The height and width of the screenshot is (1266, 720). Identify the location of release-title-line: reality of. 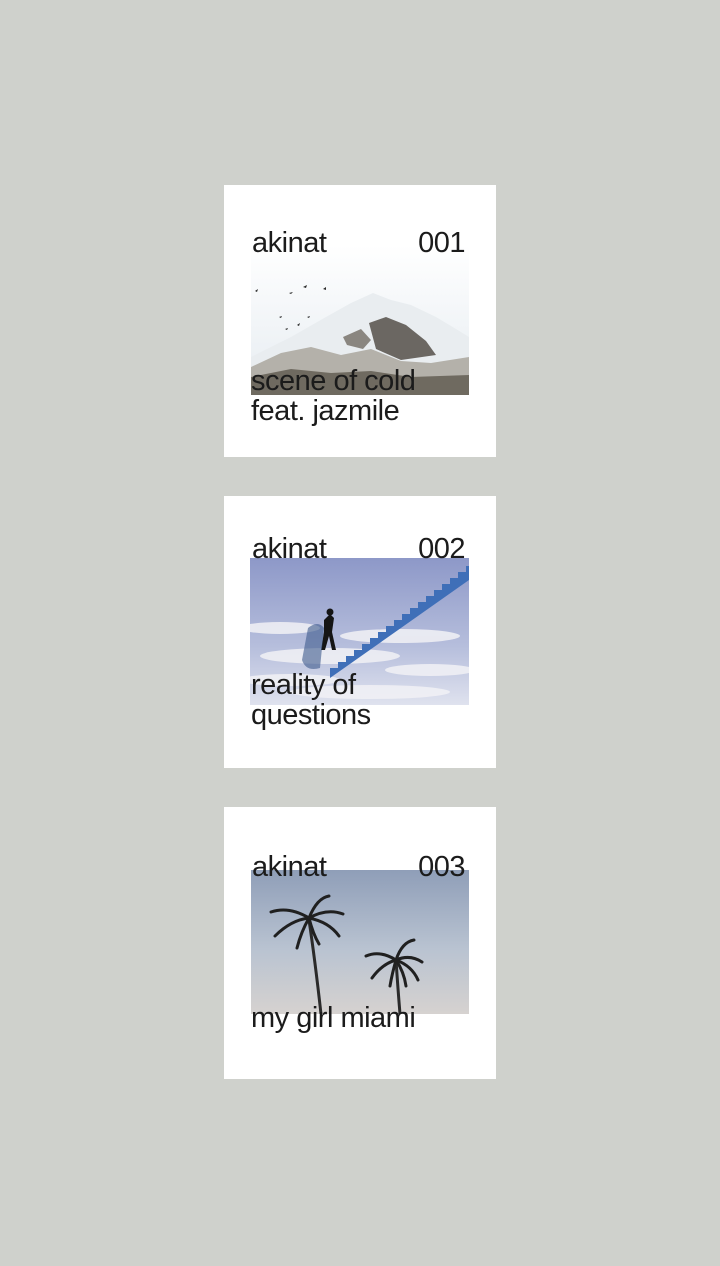
(303, 685).